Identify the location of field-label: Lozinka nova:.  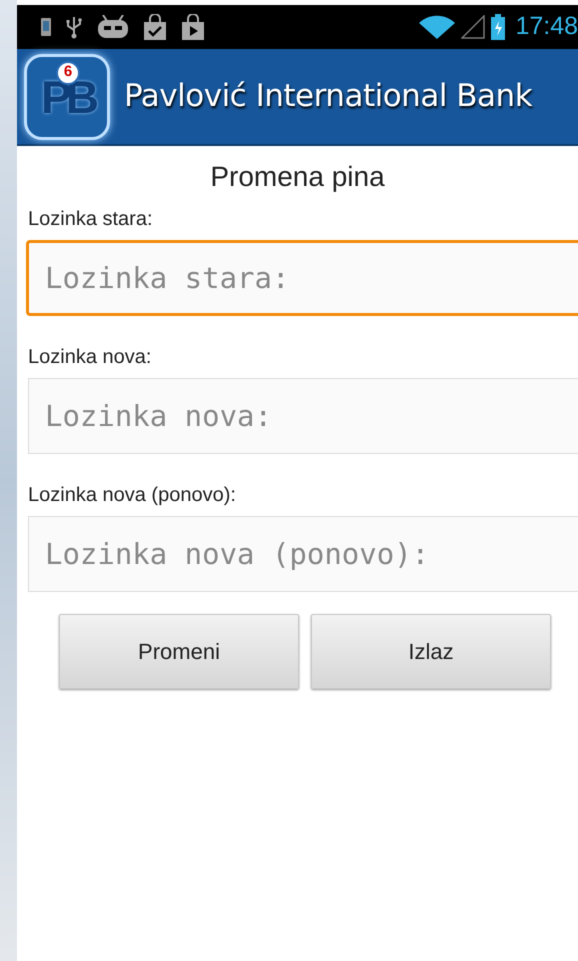
(90, 357).